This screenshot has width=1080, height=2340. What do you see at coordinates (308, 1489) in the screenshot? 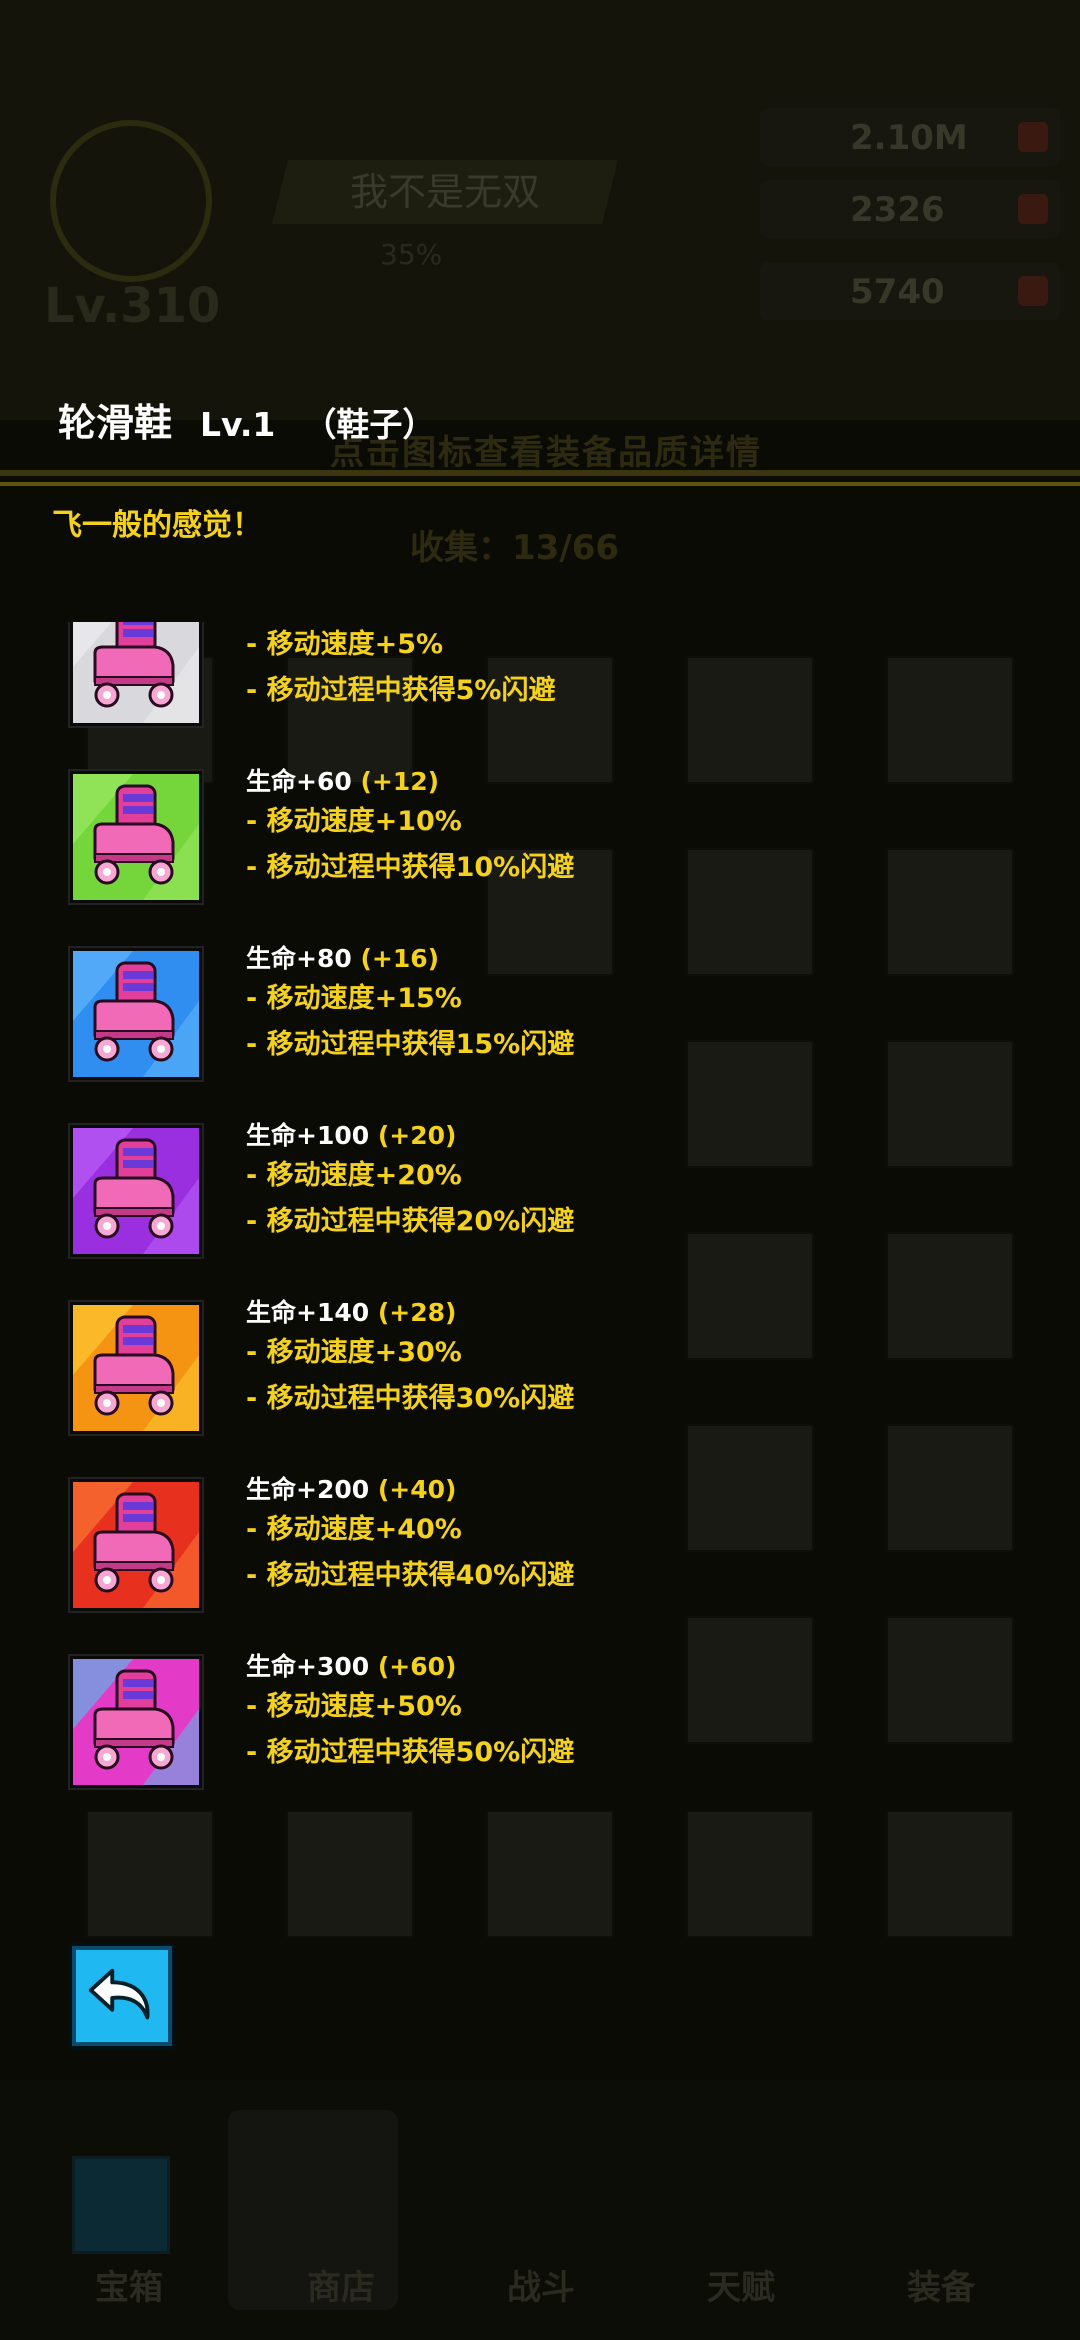
I see `tier-hp-value: 生命+200` at bounding box center [308, 1489].